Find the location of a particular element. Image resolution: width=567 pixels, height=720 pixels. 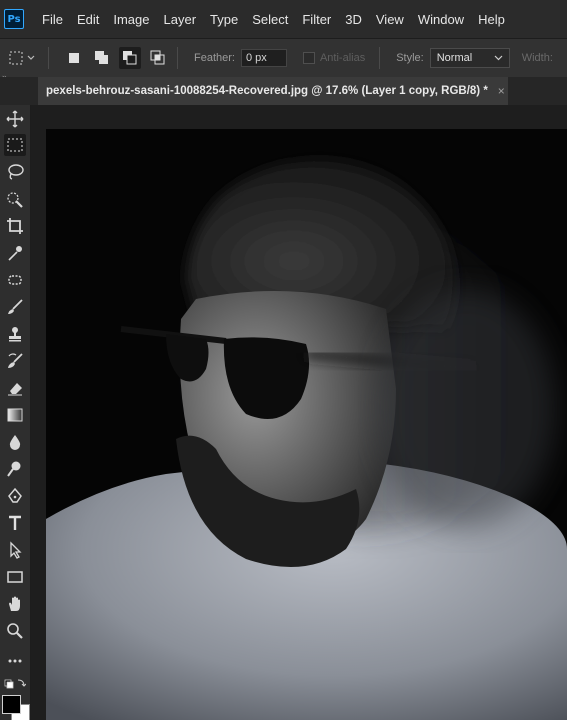

clone-stamp-tool is located at coordinates (15, 334).